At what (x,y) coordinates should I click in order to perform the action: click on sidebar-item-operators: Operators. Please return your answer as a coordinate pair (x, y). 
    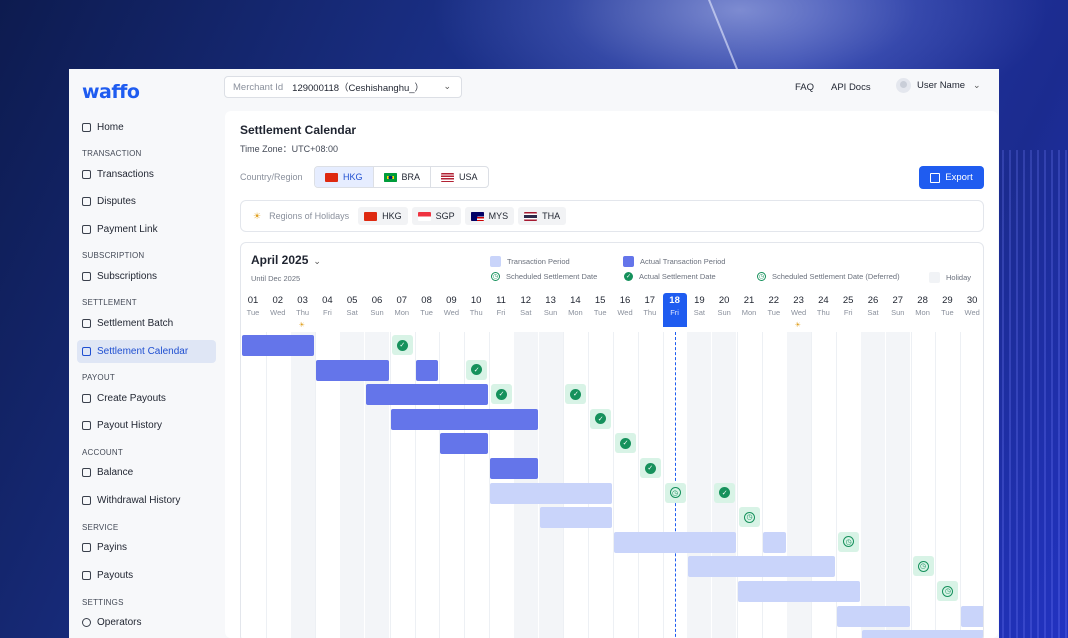
    Looking at the image, I should click on (146, 622).